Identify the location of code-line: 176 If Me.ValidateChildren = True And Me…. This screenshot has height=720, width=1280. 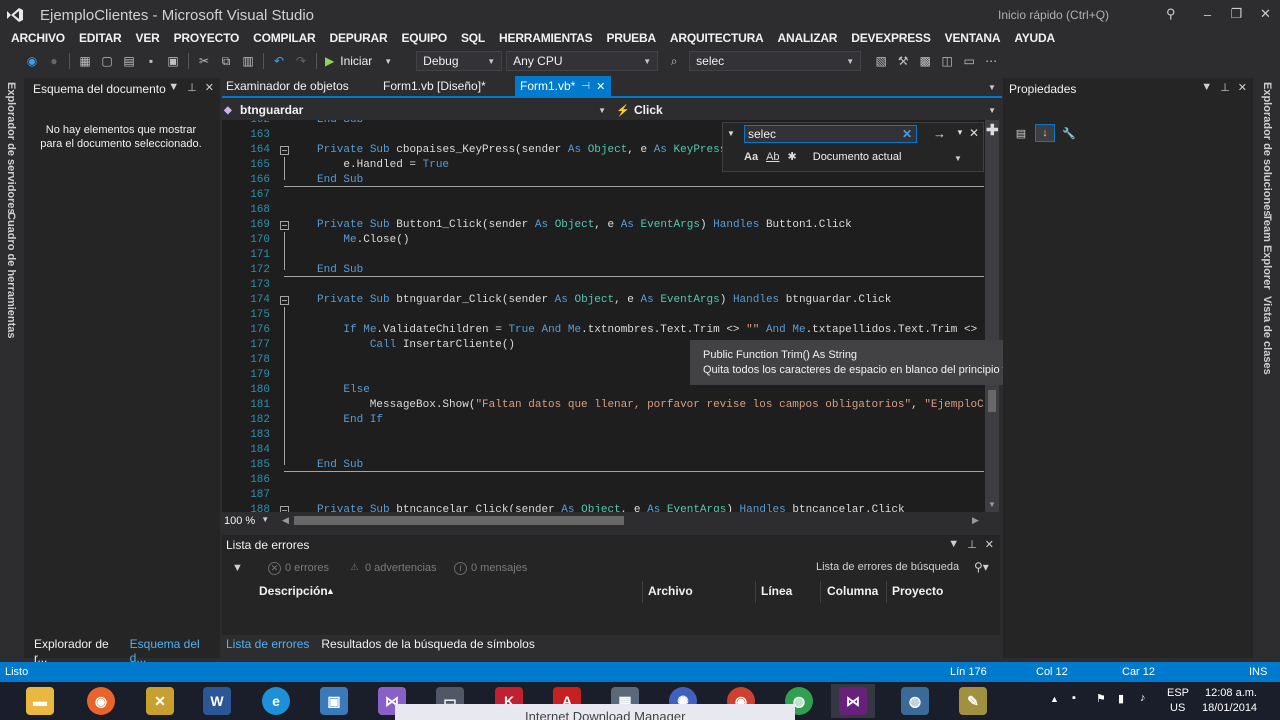
(607, 330).